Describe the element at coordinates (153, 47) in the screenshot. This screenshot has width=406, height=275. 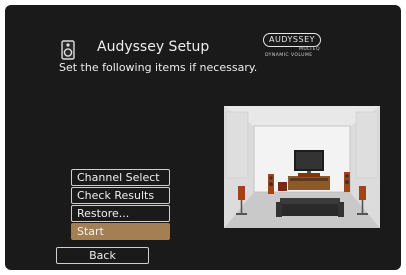
I see `page-title: Audyssey Setup` at that location.